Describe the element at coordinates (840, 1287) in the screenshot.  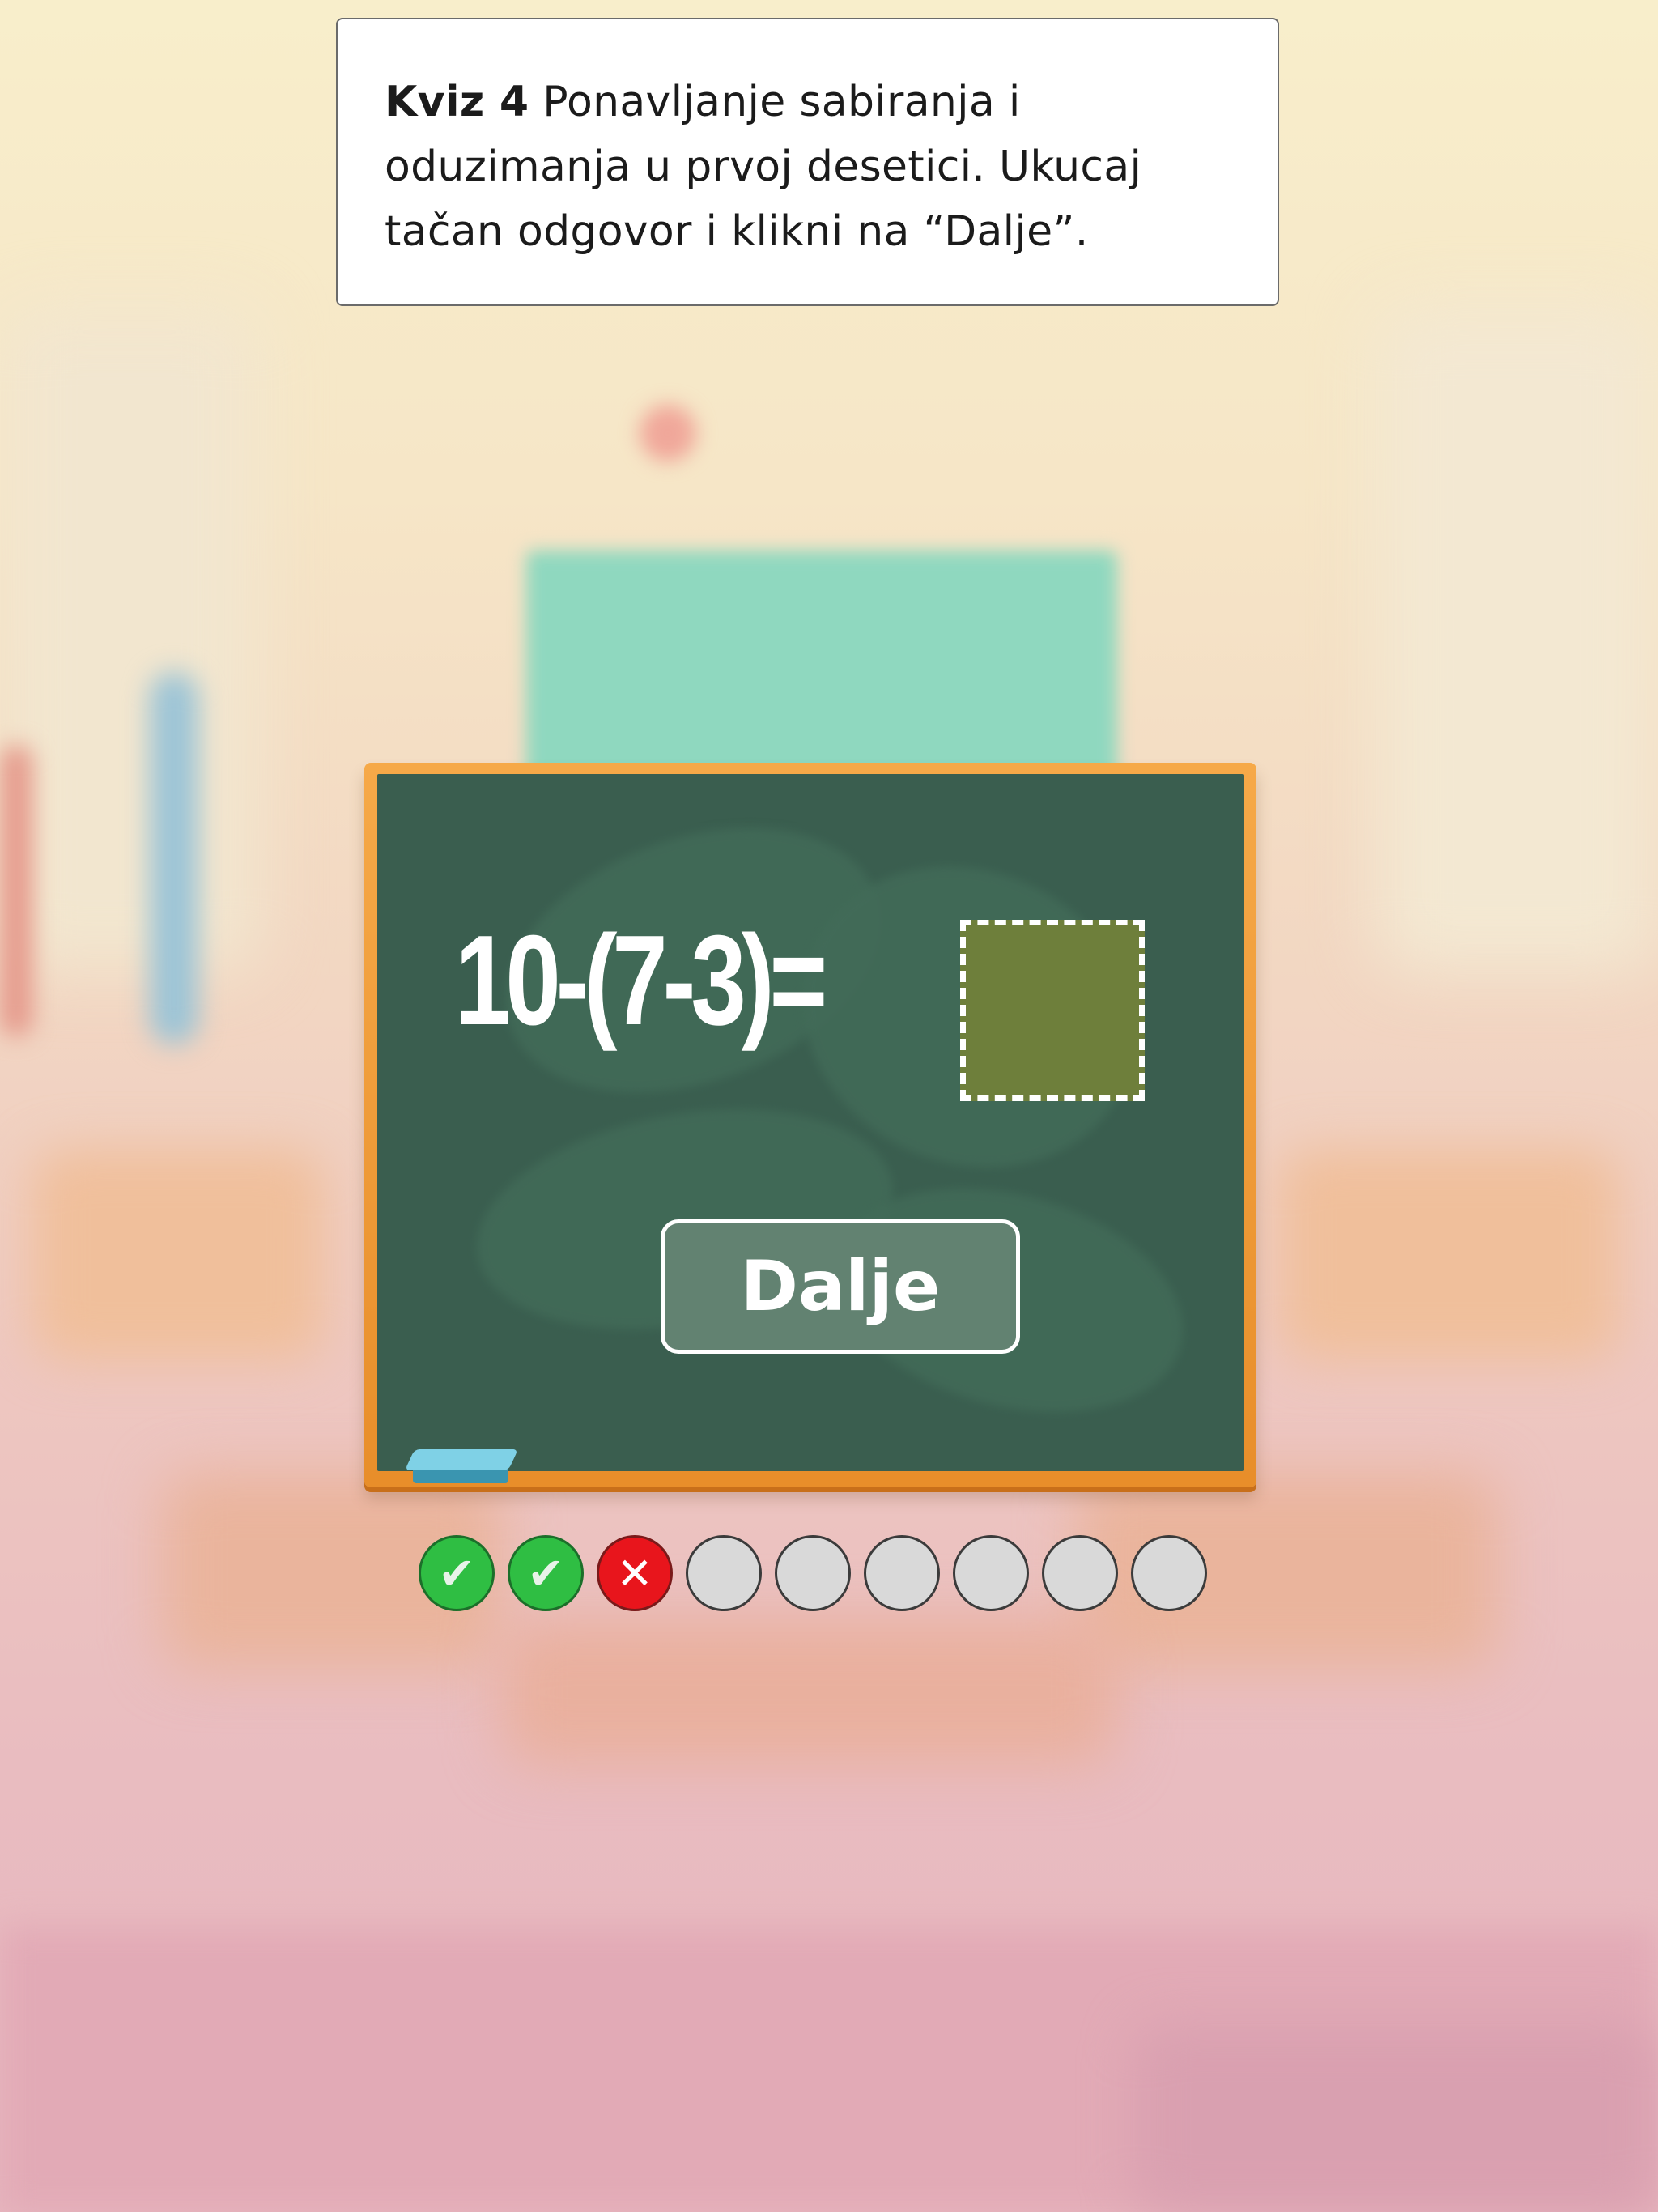
I see `next-button: Dalje` at that location.